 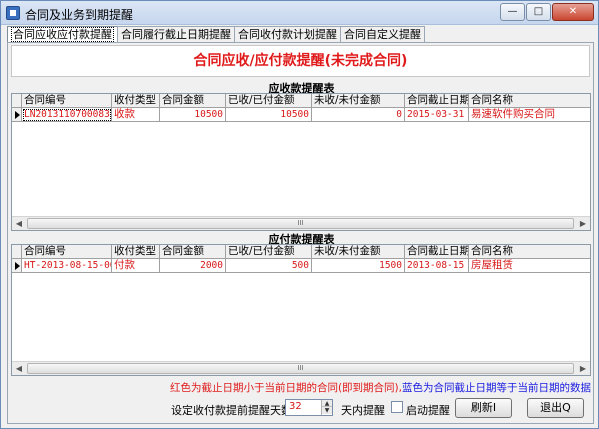 What do you see at coordinates (327, 403) in the screenshot?
I see `spin-up-icon: ▲` at bounding box center [327, 403].